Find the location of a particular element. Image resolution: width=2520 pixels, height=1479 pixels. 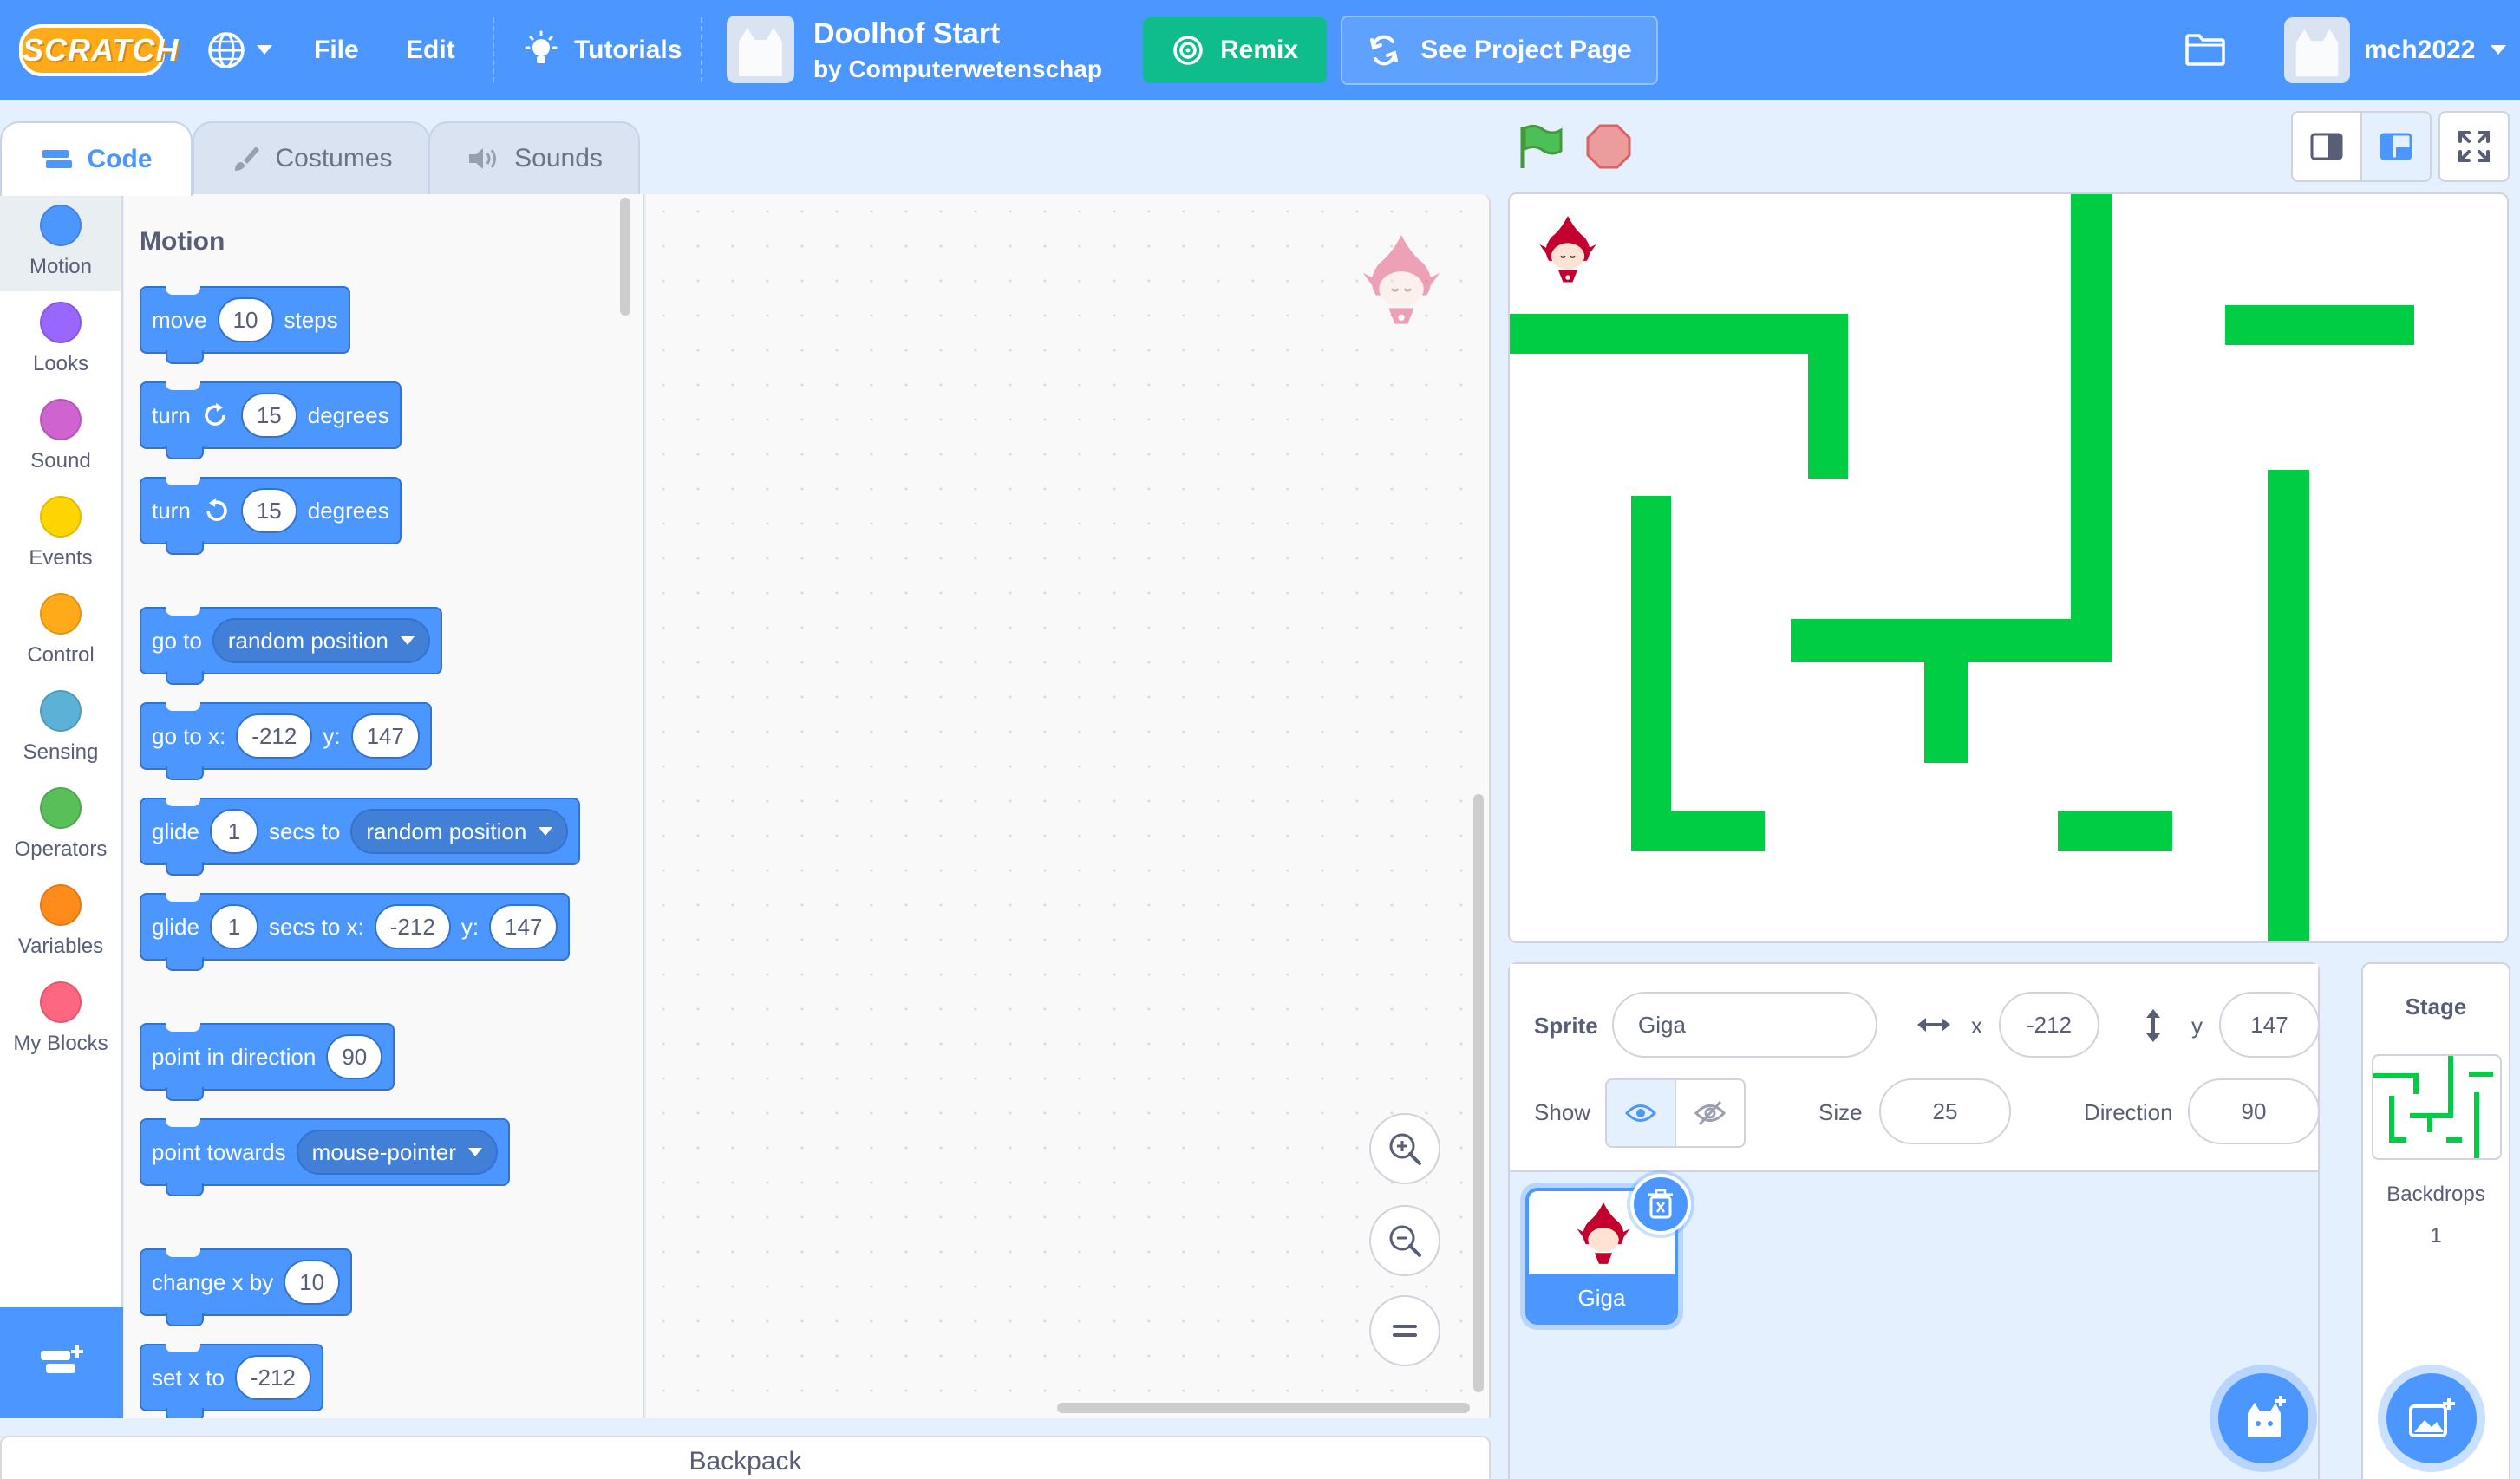

category-sound: Sound is located at coordinates (60, 437).